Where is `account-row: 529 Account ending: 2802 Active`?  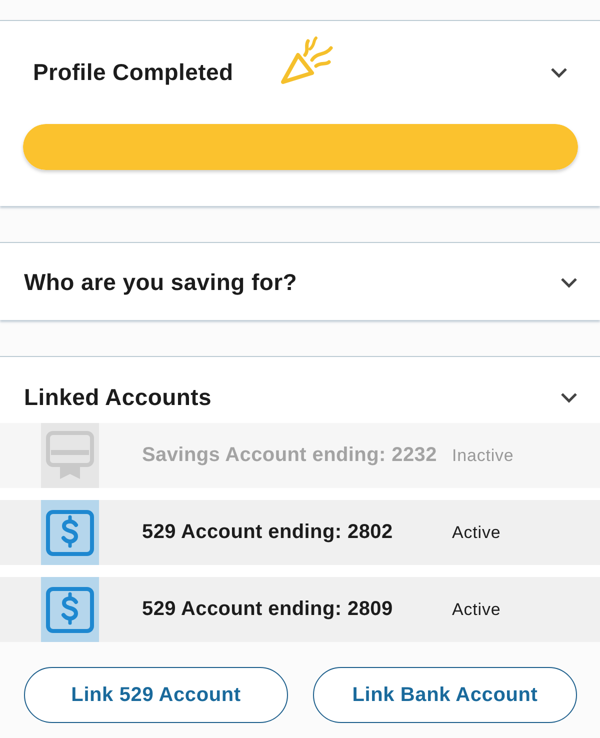 account-row: 529 Account ending: 2802 Active is located at coordinates (300, 532).